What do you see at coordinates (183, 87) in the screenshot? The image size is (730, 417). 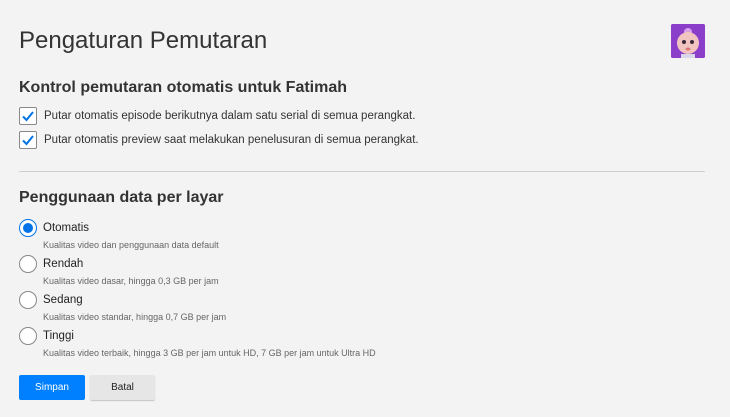 I see `autoplay-heading: Kontrol pemutaran otomatis untuk Fatimah` at bounding box center [183, 87].